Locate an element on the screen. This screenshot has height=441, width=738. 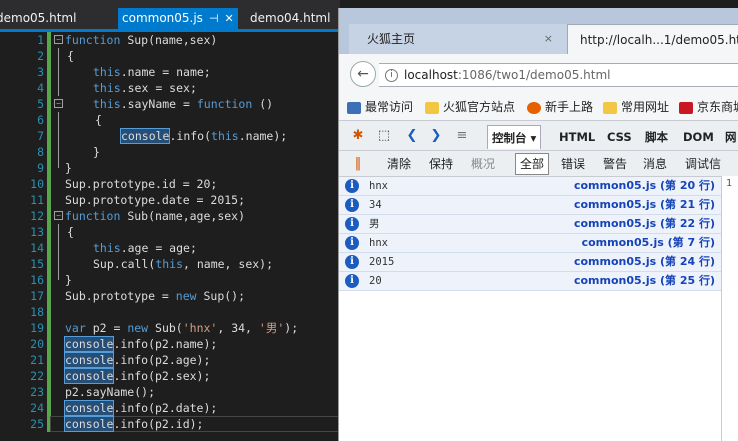
tab-console: 控制台 ▾ is located at coordinates (514, 137).